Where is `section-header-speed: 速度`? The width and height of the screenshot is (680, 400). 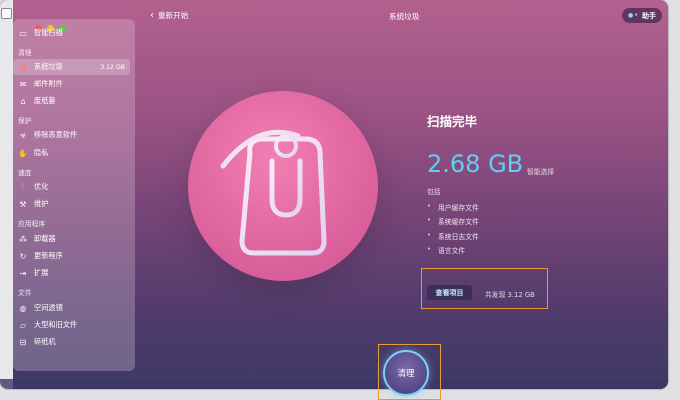 section-header-speed: 速度 is located at coordinates (25, 173).